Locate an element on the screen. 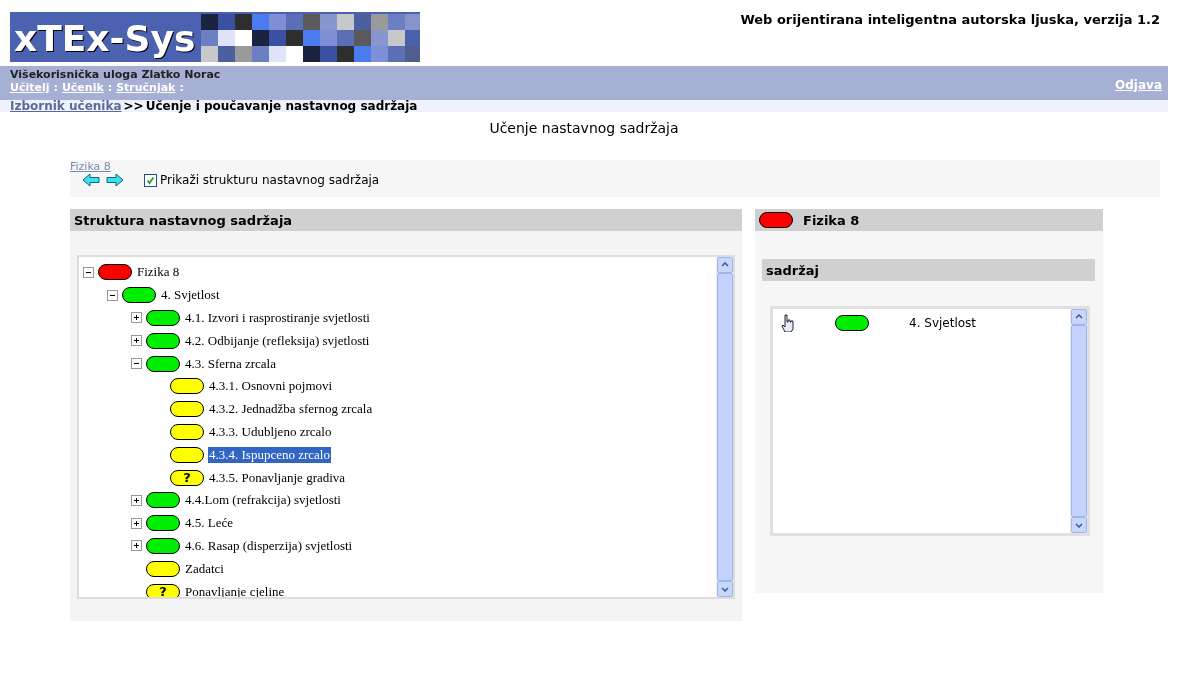 The height and width of the screenshot is (677, 1178). tree-item: 4.3.5. Ponavljanje gradiva is located at coordinates (277, 477).